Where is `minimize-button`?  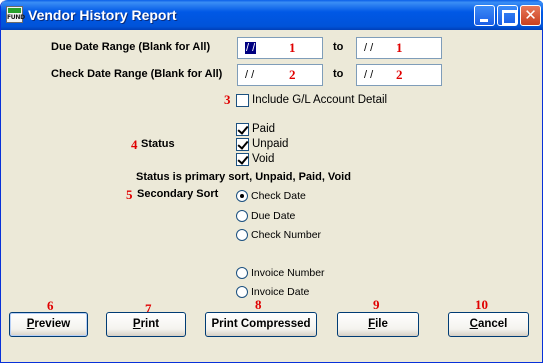 minimize-button is located at coordinates (484, 15).